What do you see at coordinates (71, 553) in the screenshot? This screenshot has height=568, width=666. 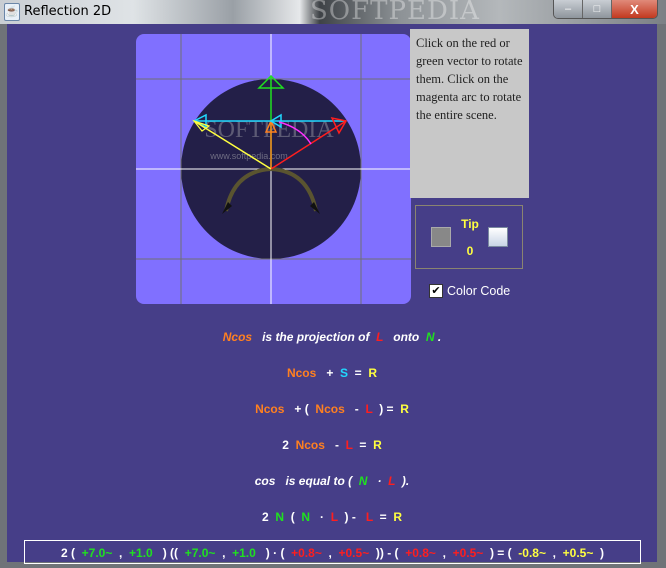 I see `eq-text: 2 (` at bounding box center [71, 553].